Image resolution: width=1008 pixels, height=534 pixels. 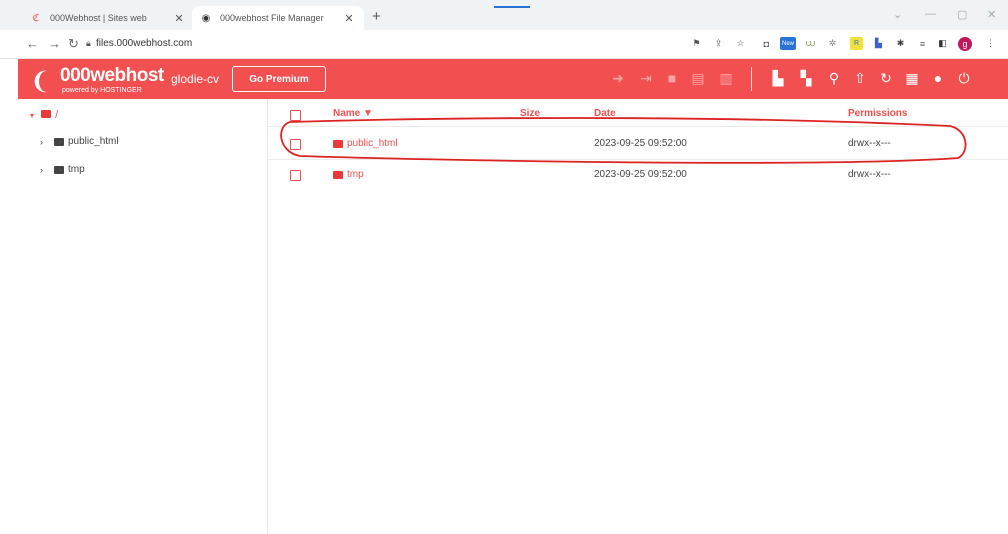 I want to click on globe-icon: ●, so click(x=938, y=78).